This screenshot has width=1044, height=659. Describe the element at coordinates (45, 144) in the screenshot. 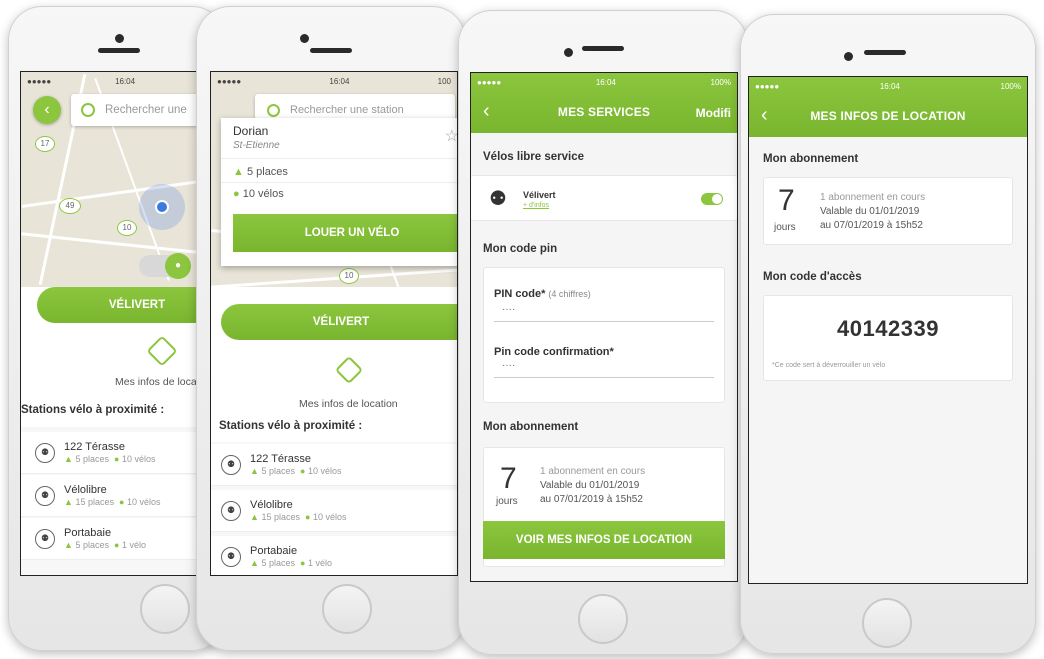

I see `map-marker: 17` at that location.